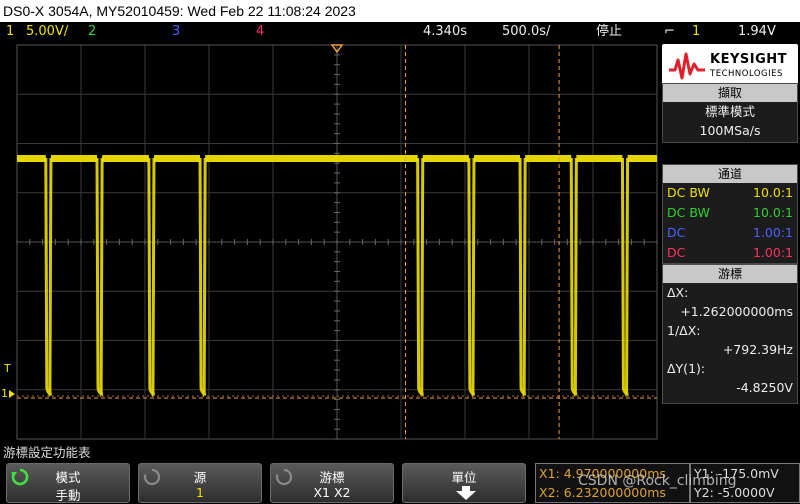 The height and width of the screenshot is (504, 800). I want to click on ch1-coupling: DC BW, so click(688, 192).